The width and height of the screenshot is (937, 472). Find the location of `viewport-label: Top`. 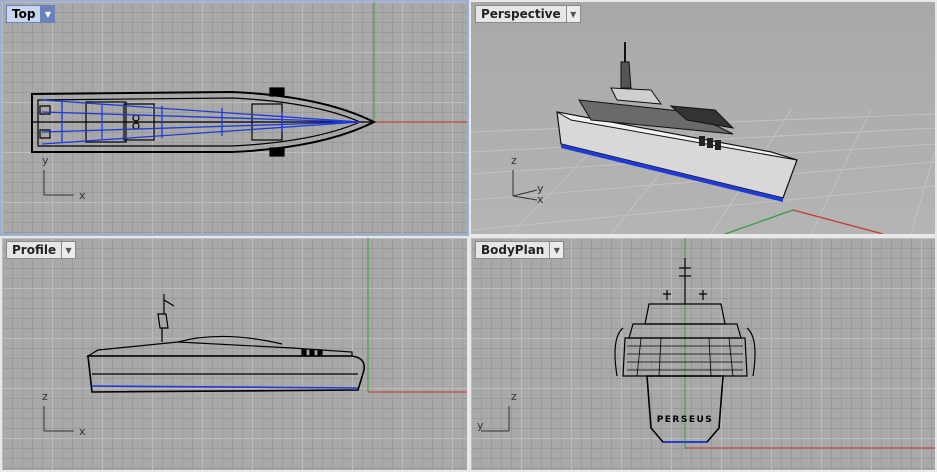

viewport-label: Top is located at coordinates (24, 14).